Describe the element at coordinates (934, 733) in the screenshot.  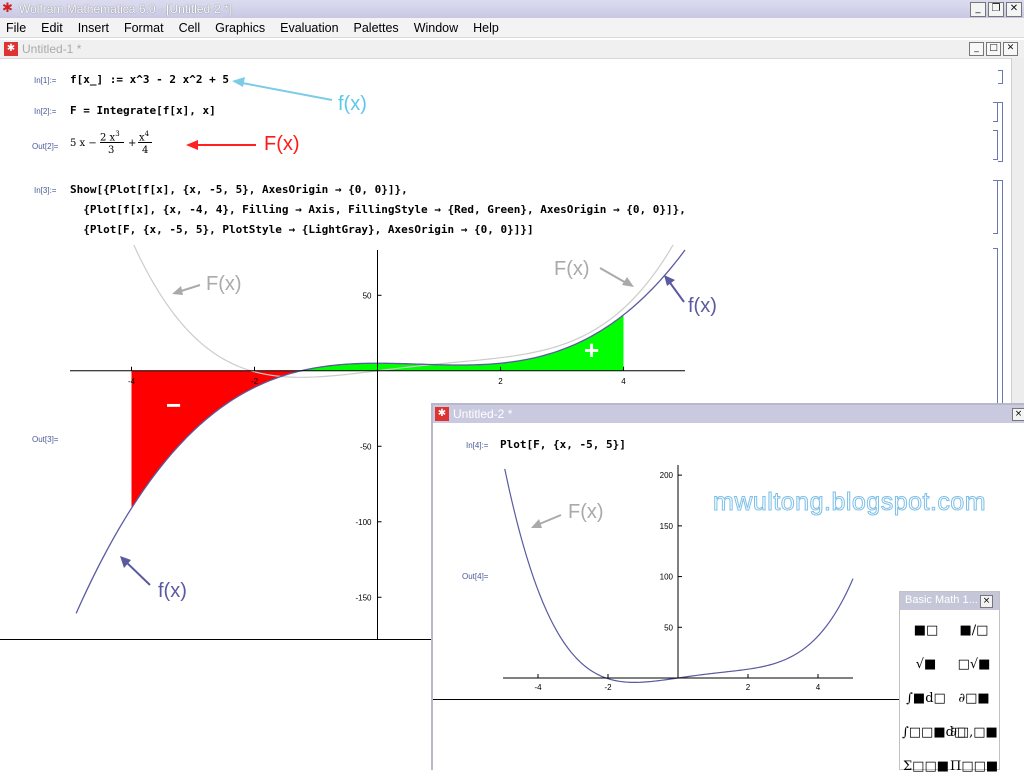
I see `palette-definite-integral-button: ∫□□■d□` at that location.